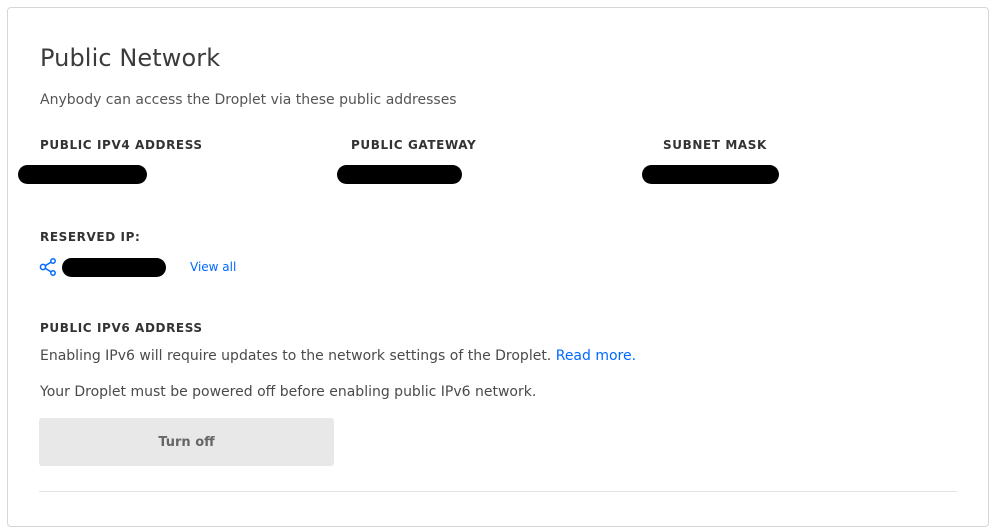 The height and width of the screenshot is (527, 997). I want to click on gateway-label: PUBLIC GATEWAY, so click(414, 145).